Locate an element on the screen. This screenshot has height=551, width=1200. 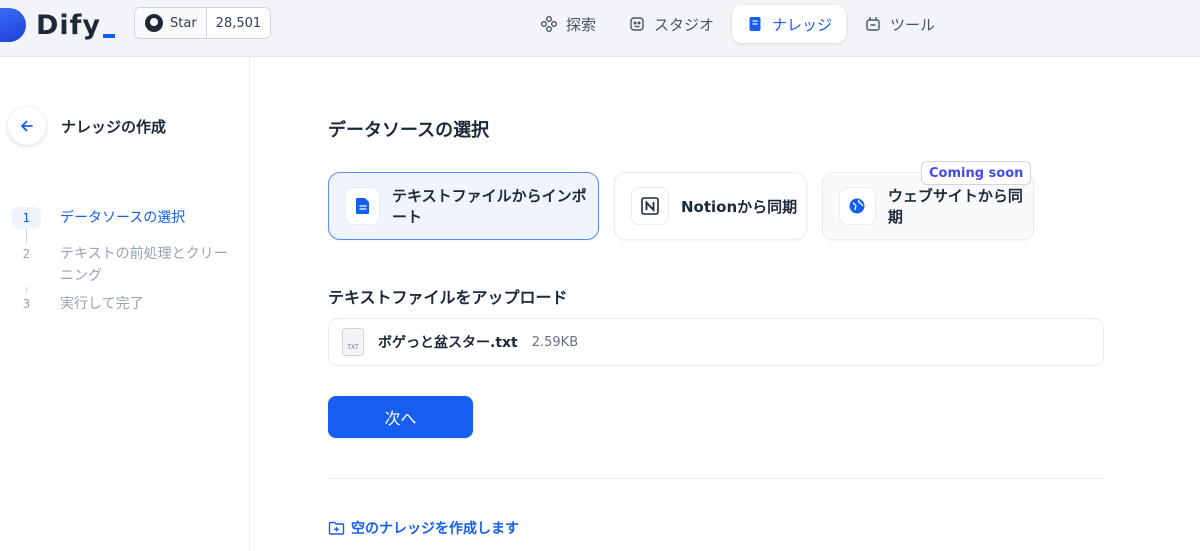
github-star-label: Star is located at coordinates (183, 23).